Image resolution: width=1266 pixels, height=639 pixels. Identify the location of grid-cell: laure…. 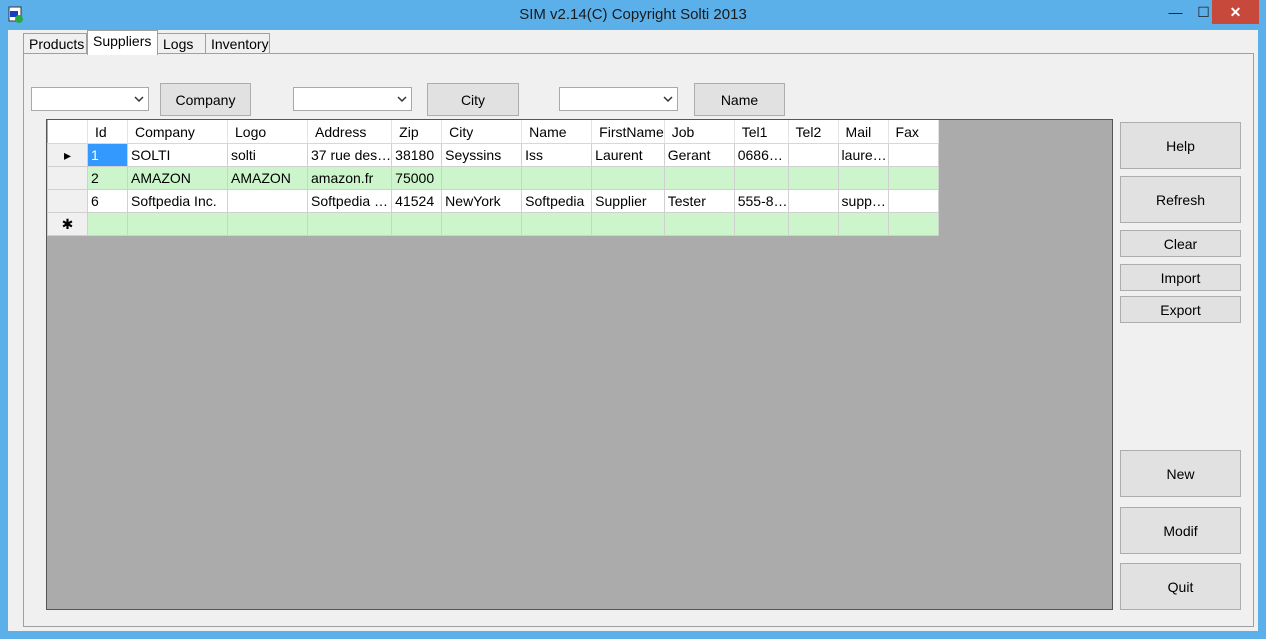
(863, 155).